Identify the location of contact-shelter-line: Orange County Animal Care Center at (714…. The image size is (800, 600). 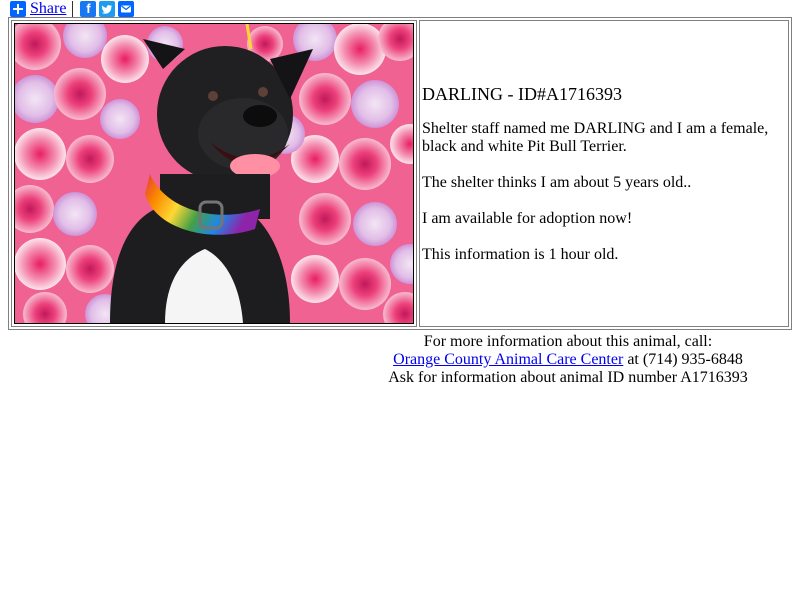
(568, 360).